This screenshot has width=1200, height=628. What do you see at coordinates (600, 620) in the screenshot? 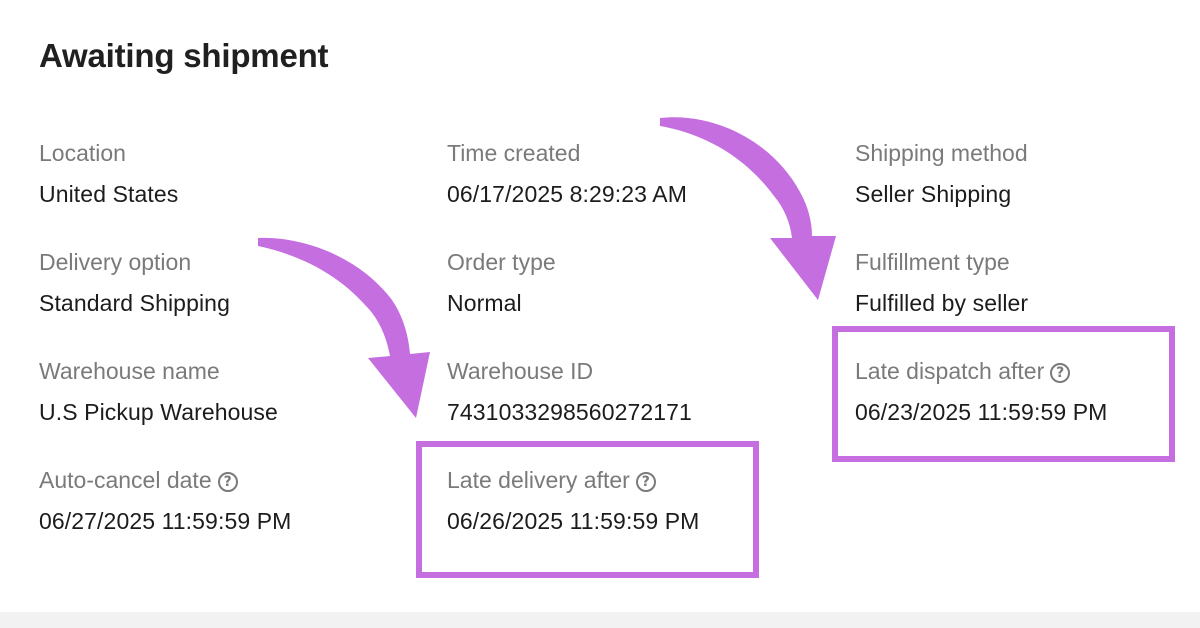
I see `bottom-strip` at bounding box center [600, 620].